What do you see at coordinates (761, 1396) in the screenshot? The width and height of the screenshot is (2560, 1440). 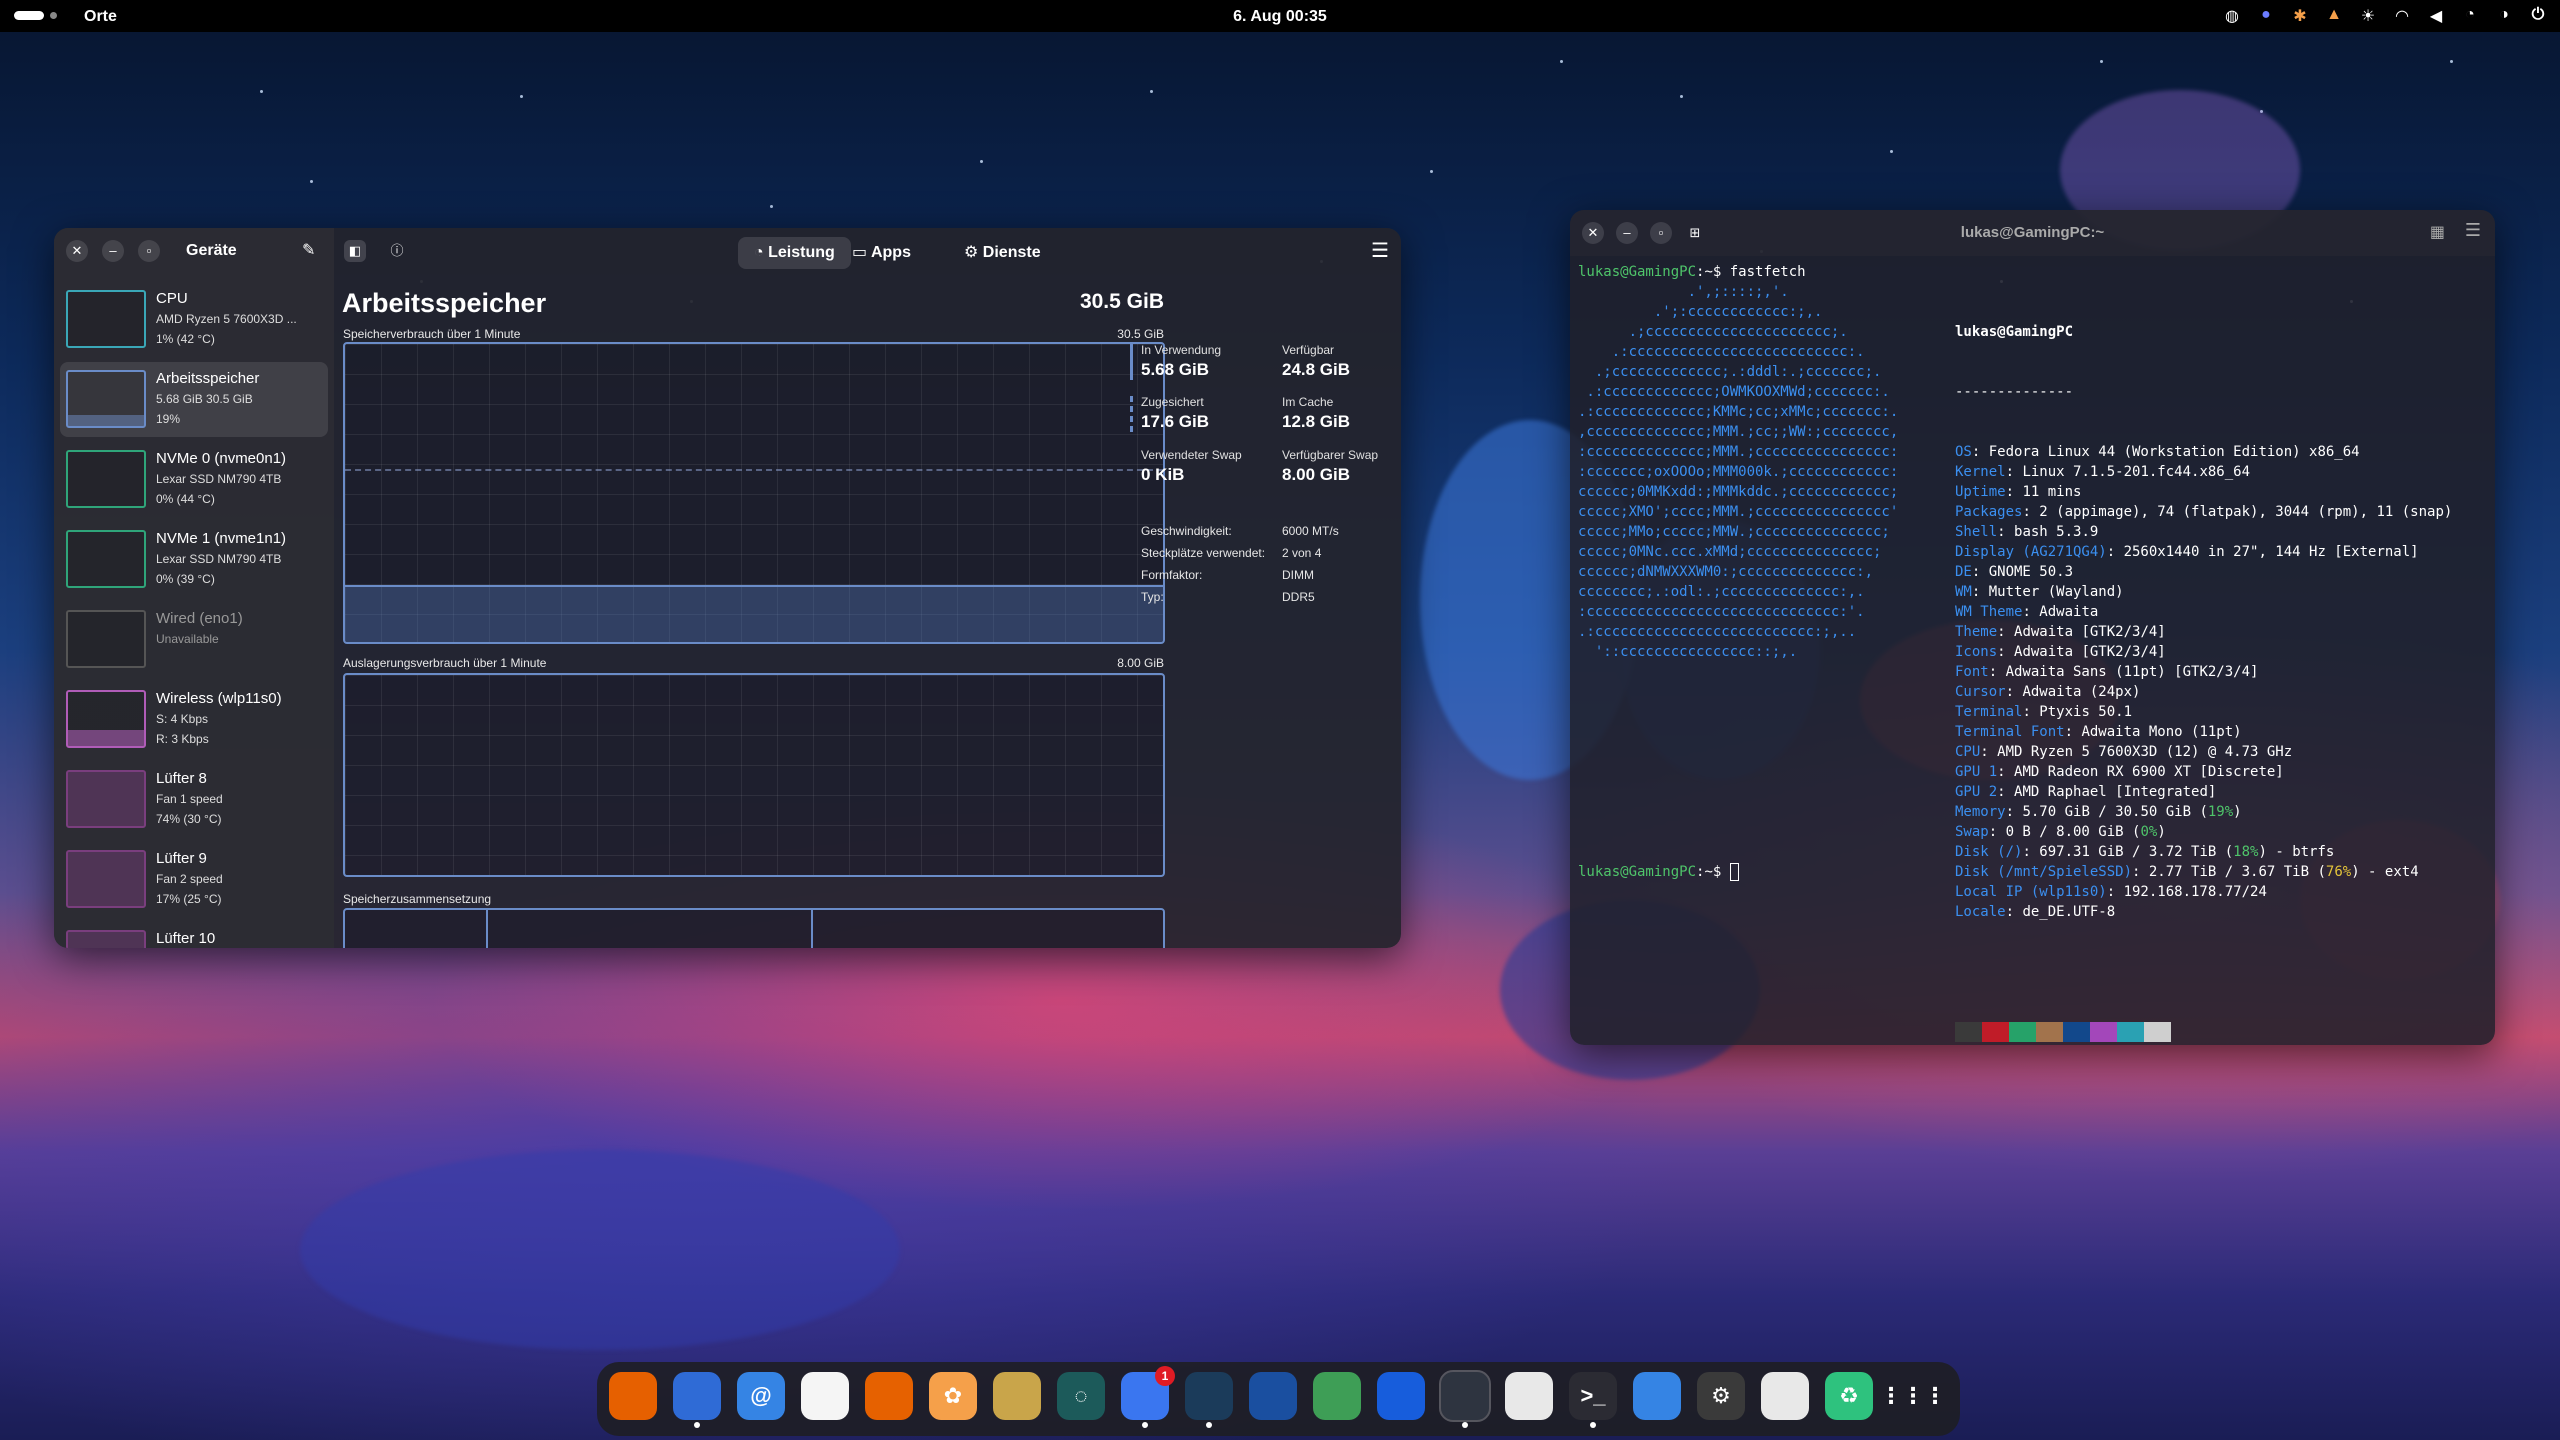 I see `mail-icon: @` at bounding box center [761, 1396].